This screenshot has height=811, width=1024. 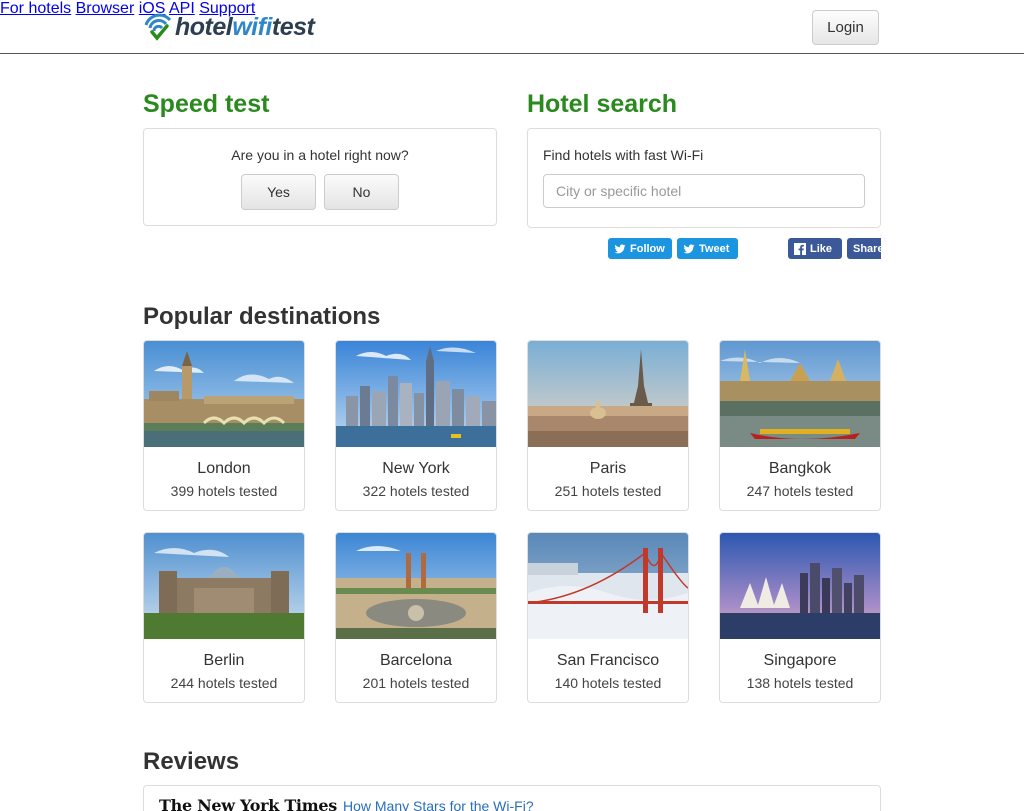 What do you see at coordinates (704, 191) in the screenshot?
I see `hotel-search-input` at bounding box center [704, 191].